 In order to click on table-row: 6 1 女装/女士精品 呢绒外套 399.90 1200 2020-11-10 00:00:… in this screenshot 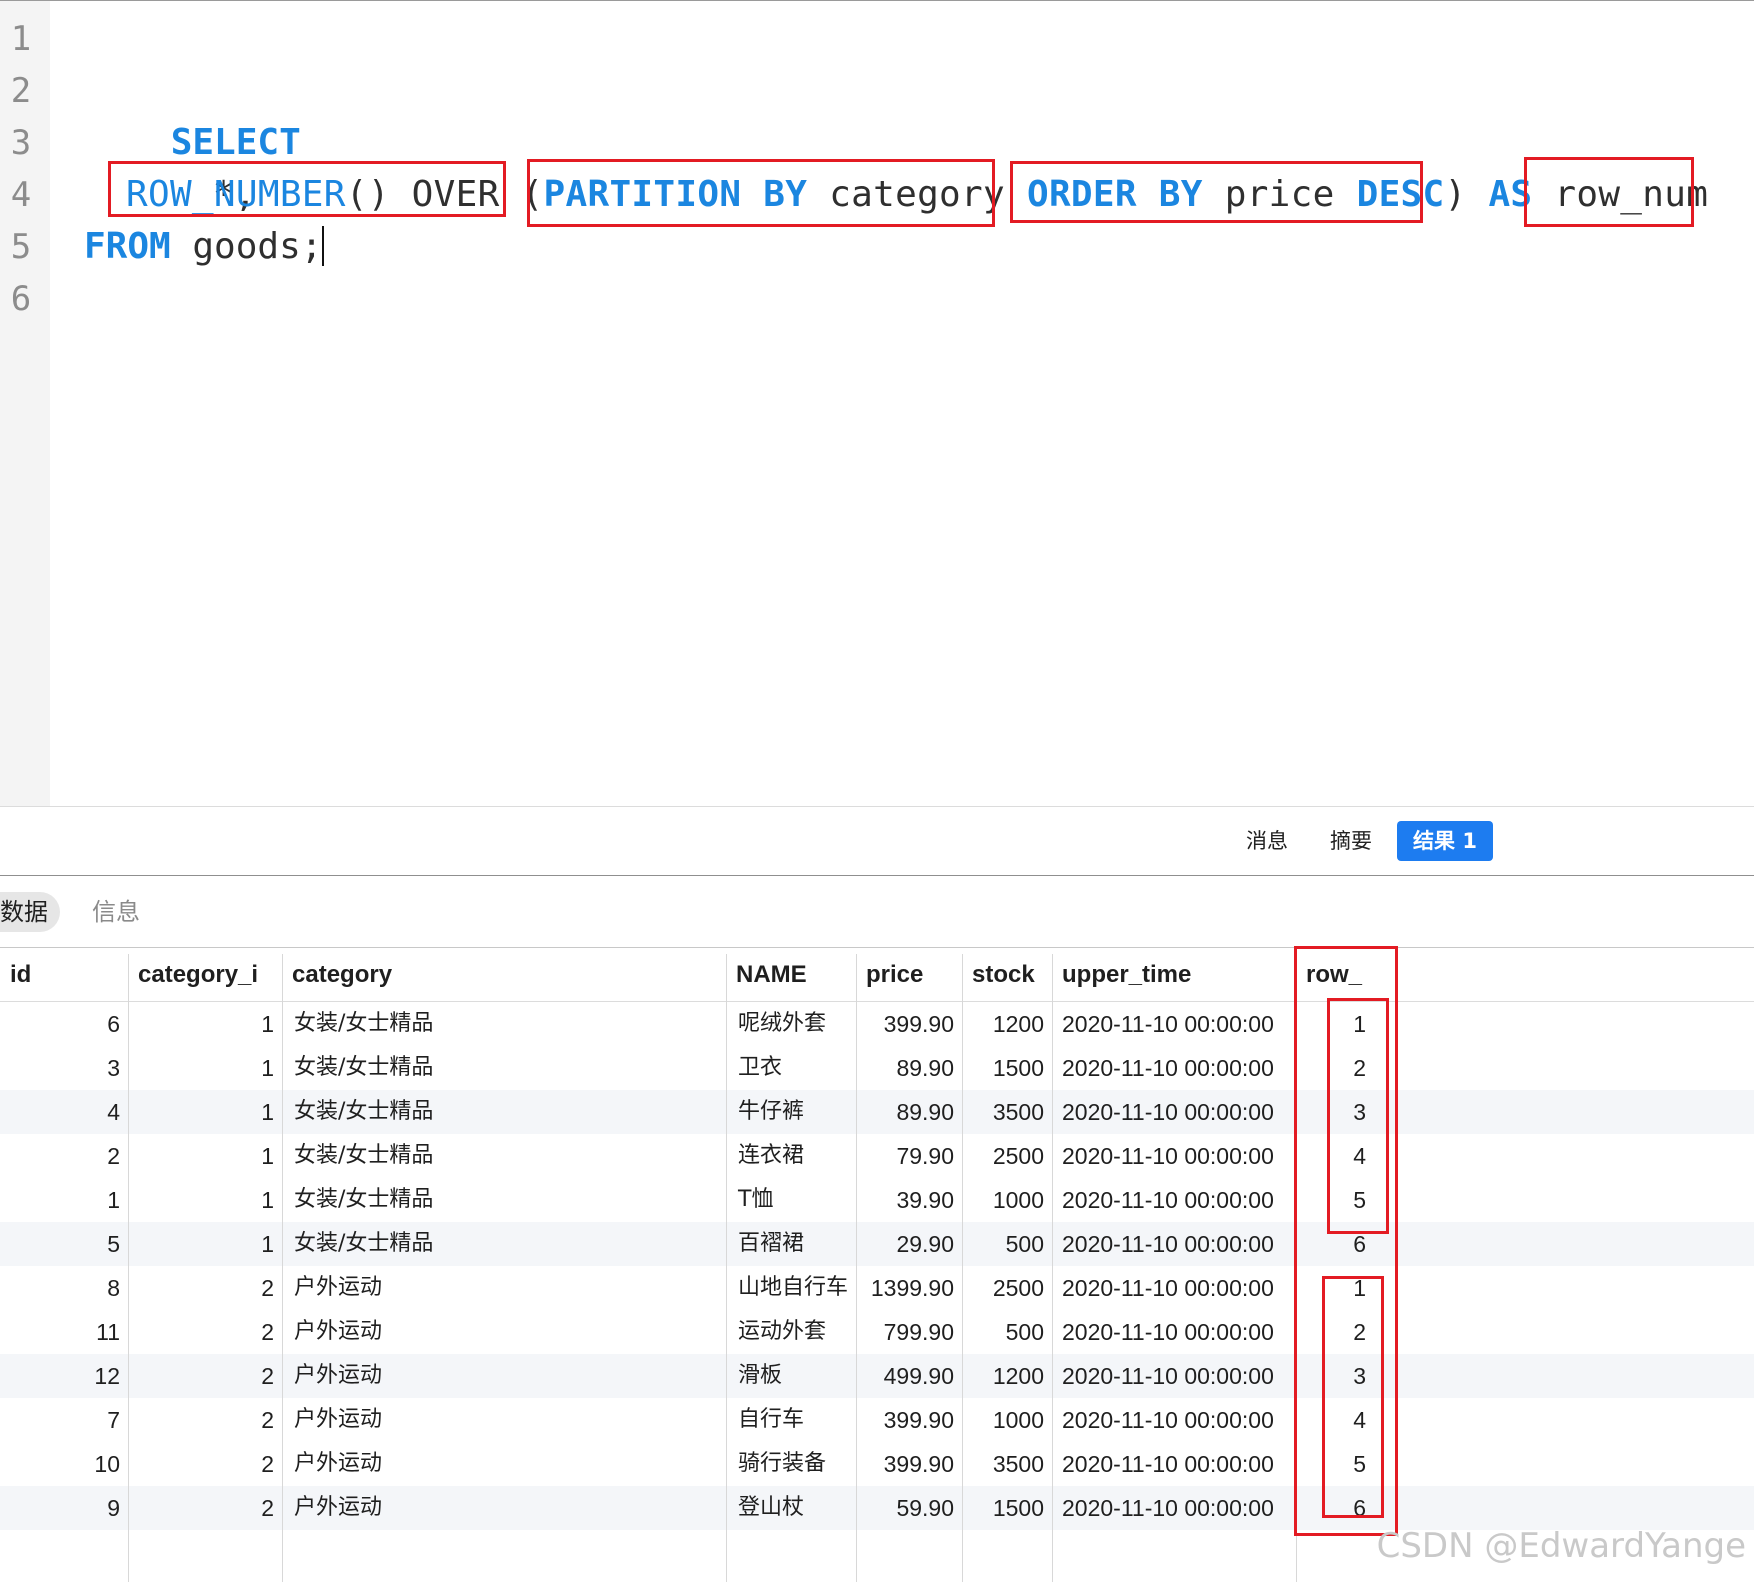, I will do `click(877, 1024)`.